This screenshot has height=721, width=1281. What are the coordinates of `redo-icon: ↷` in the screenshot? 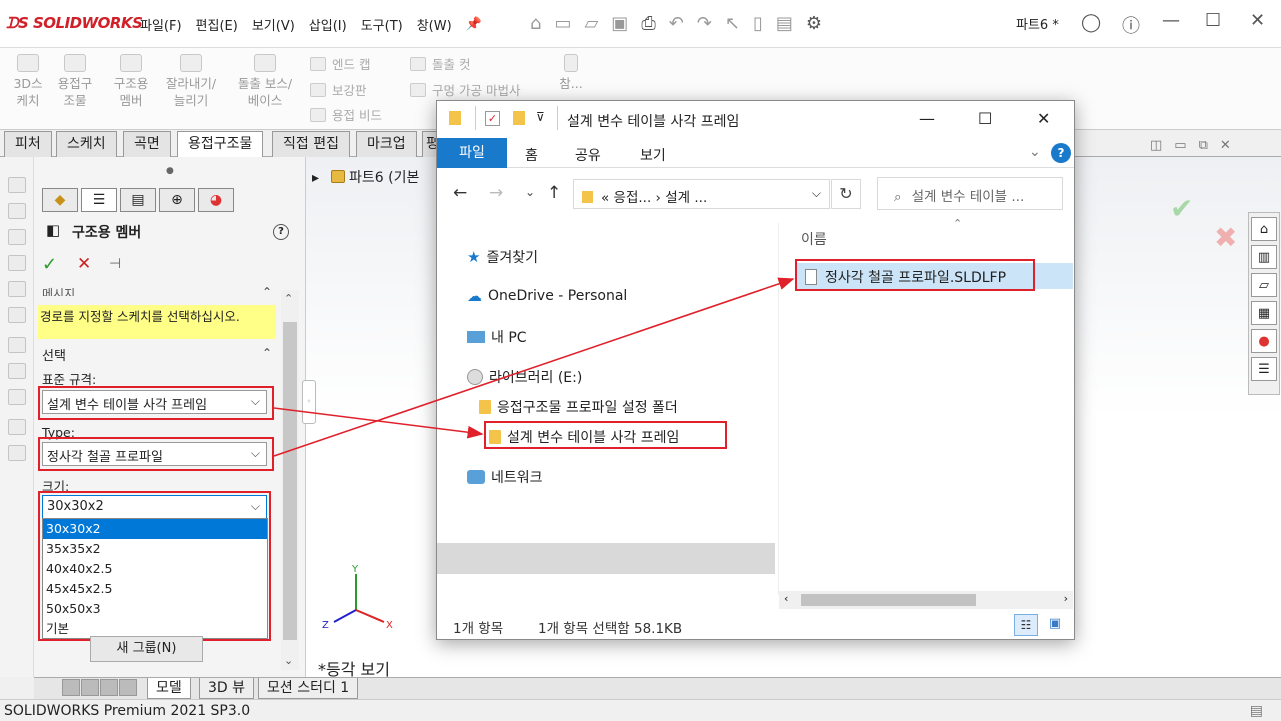 It's located at (704, 23).